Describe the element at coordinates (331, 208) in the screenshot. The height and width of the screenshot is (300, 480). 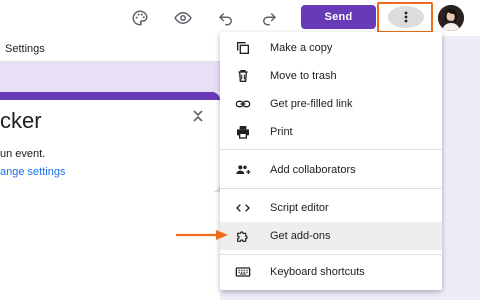
I see `menu-item-script-editor: Script editor` at that location.